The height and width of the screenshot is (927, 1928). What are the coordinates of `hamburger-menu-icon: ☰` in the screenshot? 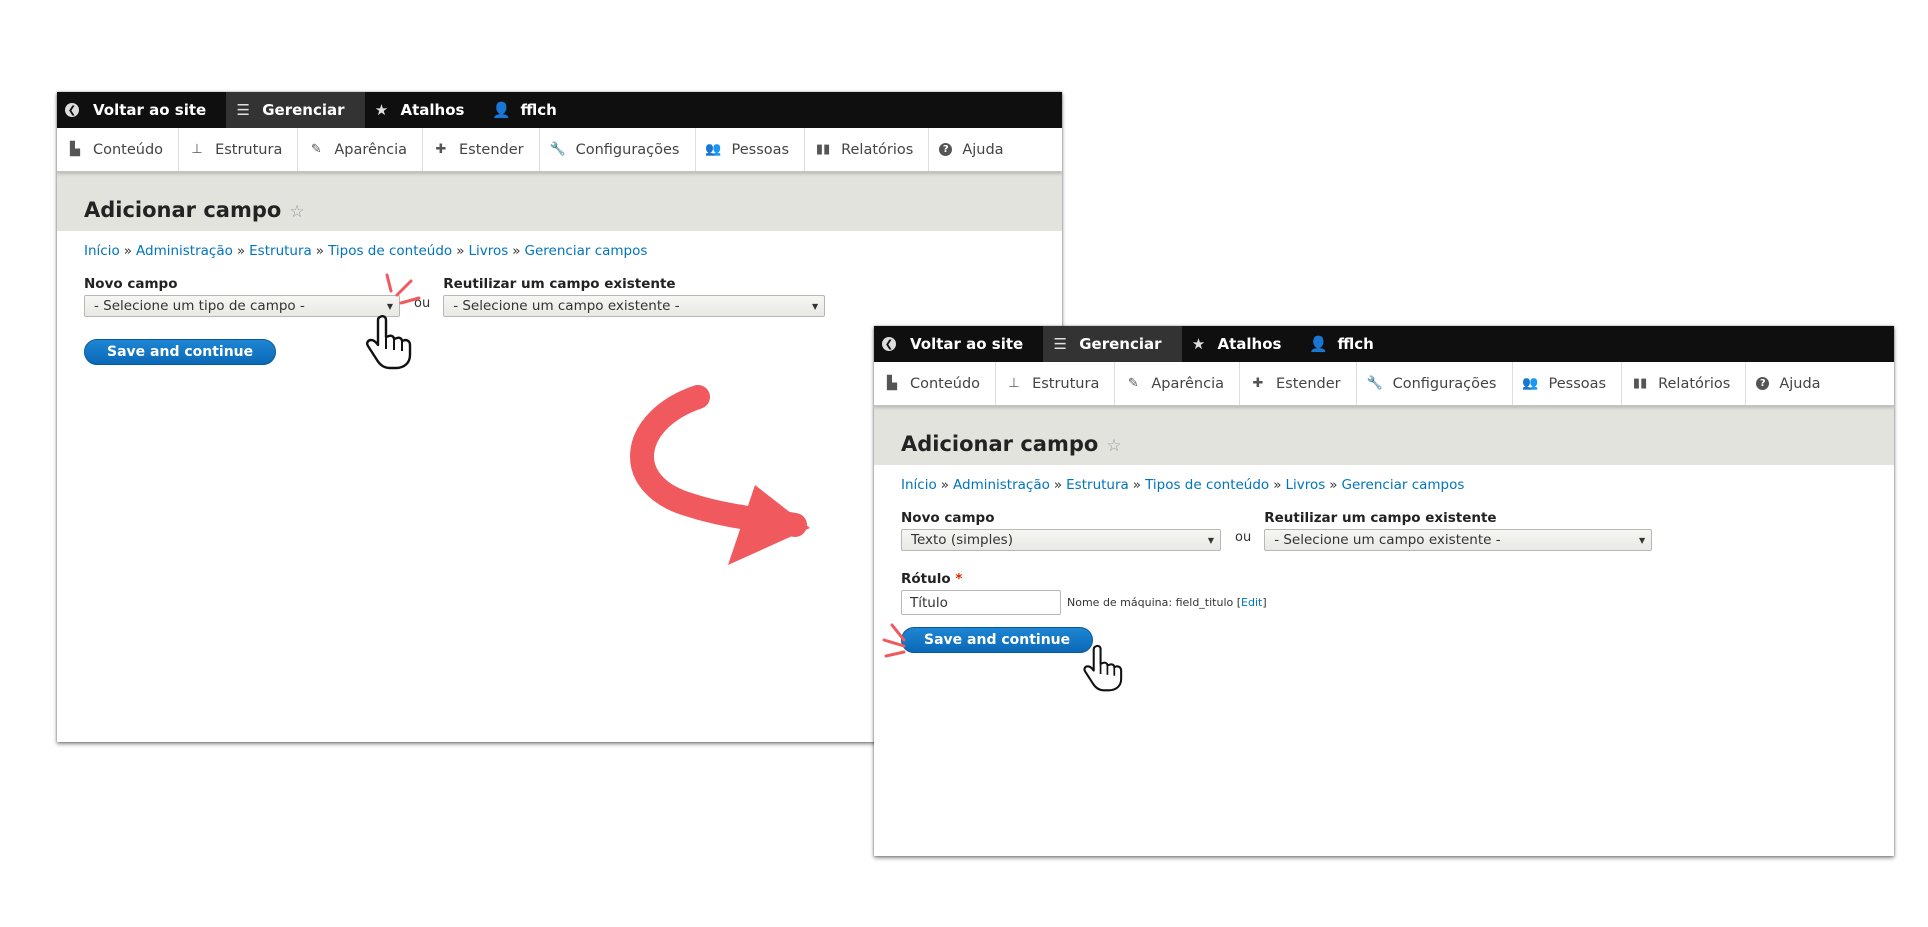 It's located at (1060, 344).